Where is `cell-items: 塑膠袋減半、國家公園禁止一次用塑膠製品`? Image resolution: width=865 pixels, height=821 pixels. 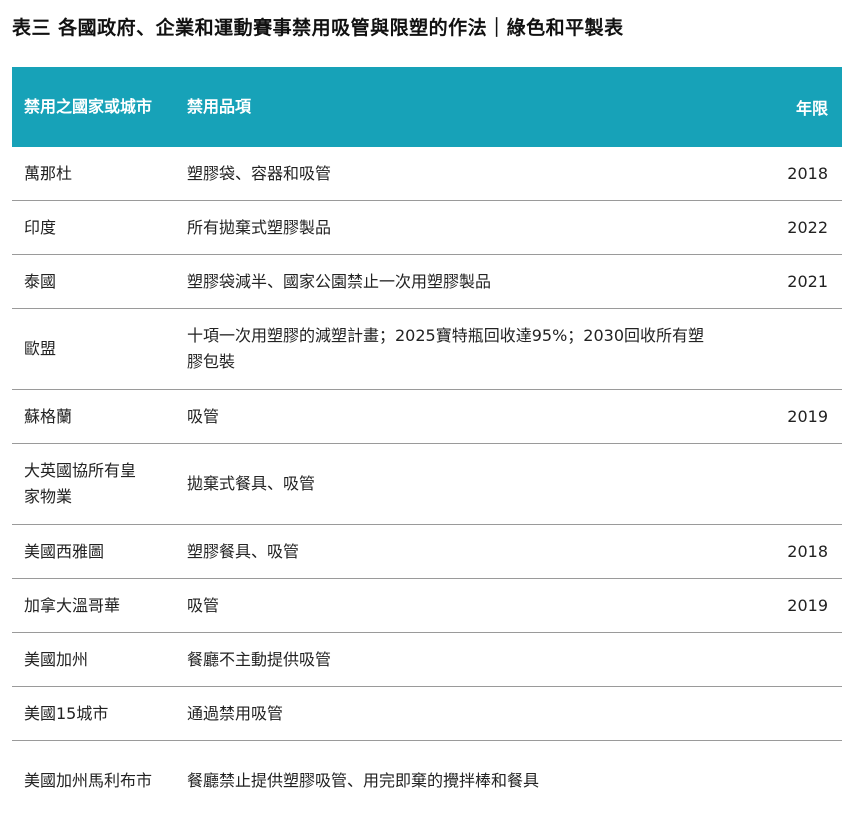
cell-items: 塑膠袋減半、國家公園禁止一次用塑膠製品 is located at coordinates (339, 281).